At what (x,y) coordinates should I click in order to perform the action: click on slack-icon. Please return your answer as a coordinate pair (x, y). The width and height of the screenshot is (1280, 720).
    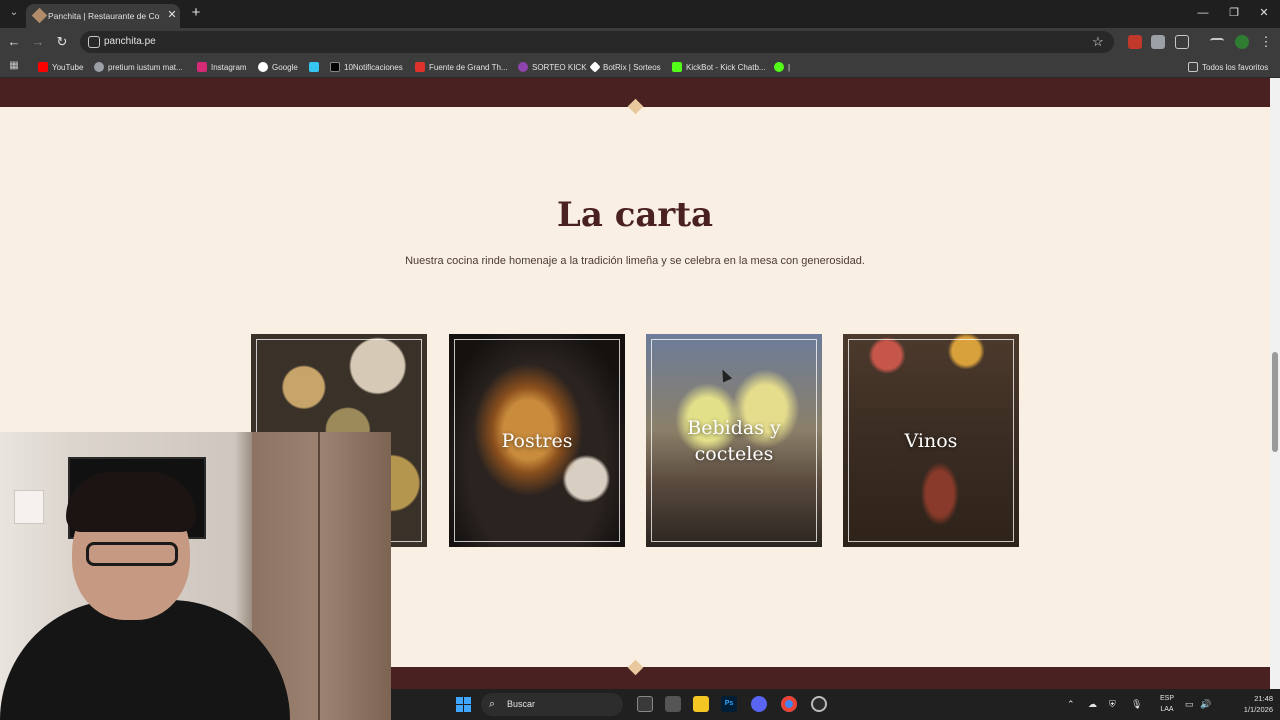
    Looking at the image, I should click on (314, 67).